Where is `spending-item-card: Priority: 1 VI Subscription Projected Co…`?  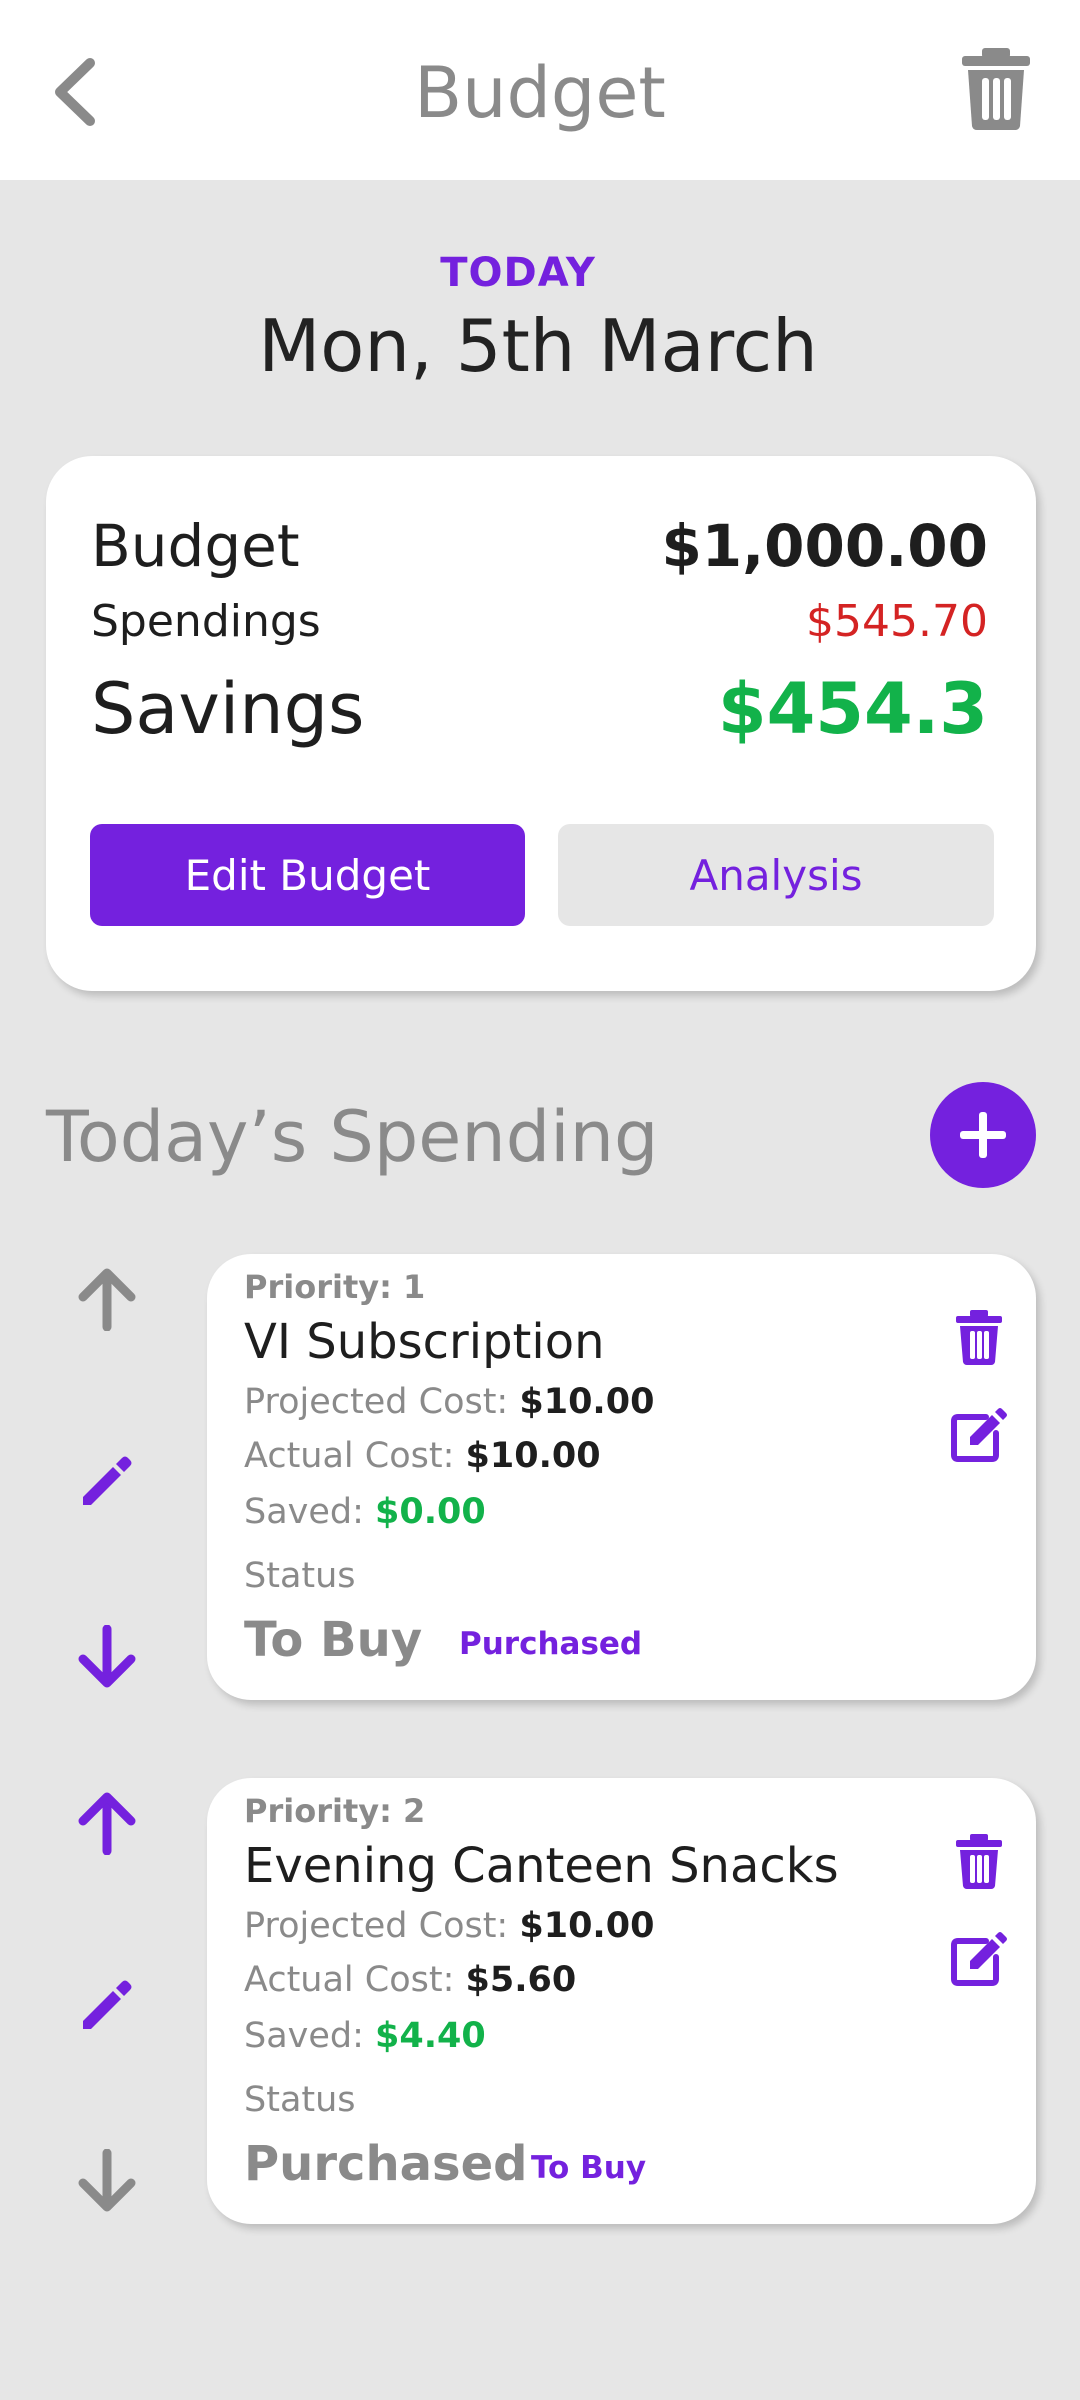 spending-item-card: Priority: 1 VI Subscription Projected Co… is located at coordinates (621, 1477).